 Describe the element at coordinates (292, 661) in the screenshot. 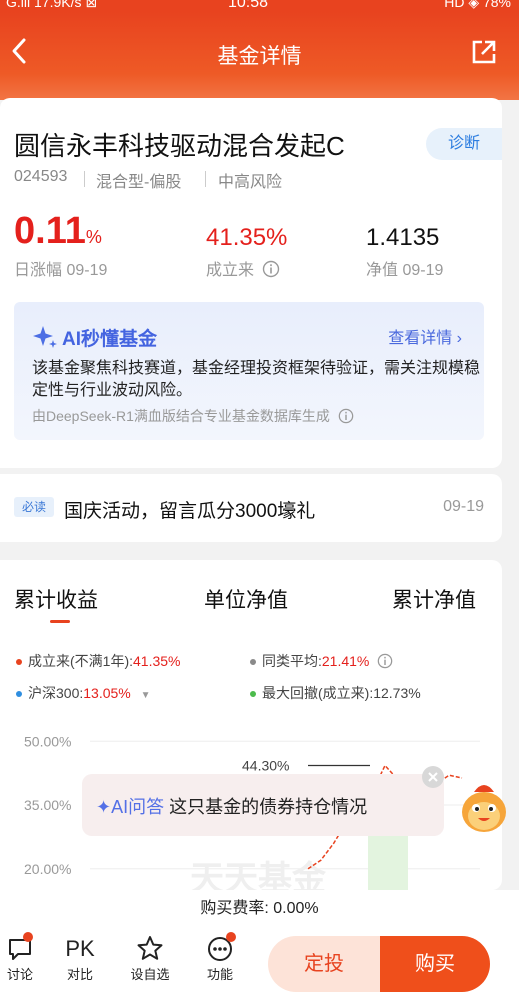

I see `legend-peer-label: 同类平均:` at that location.